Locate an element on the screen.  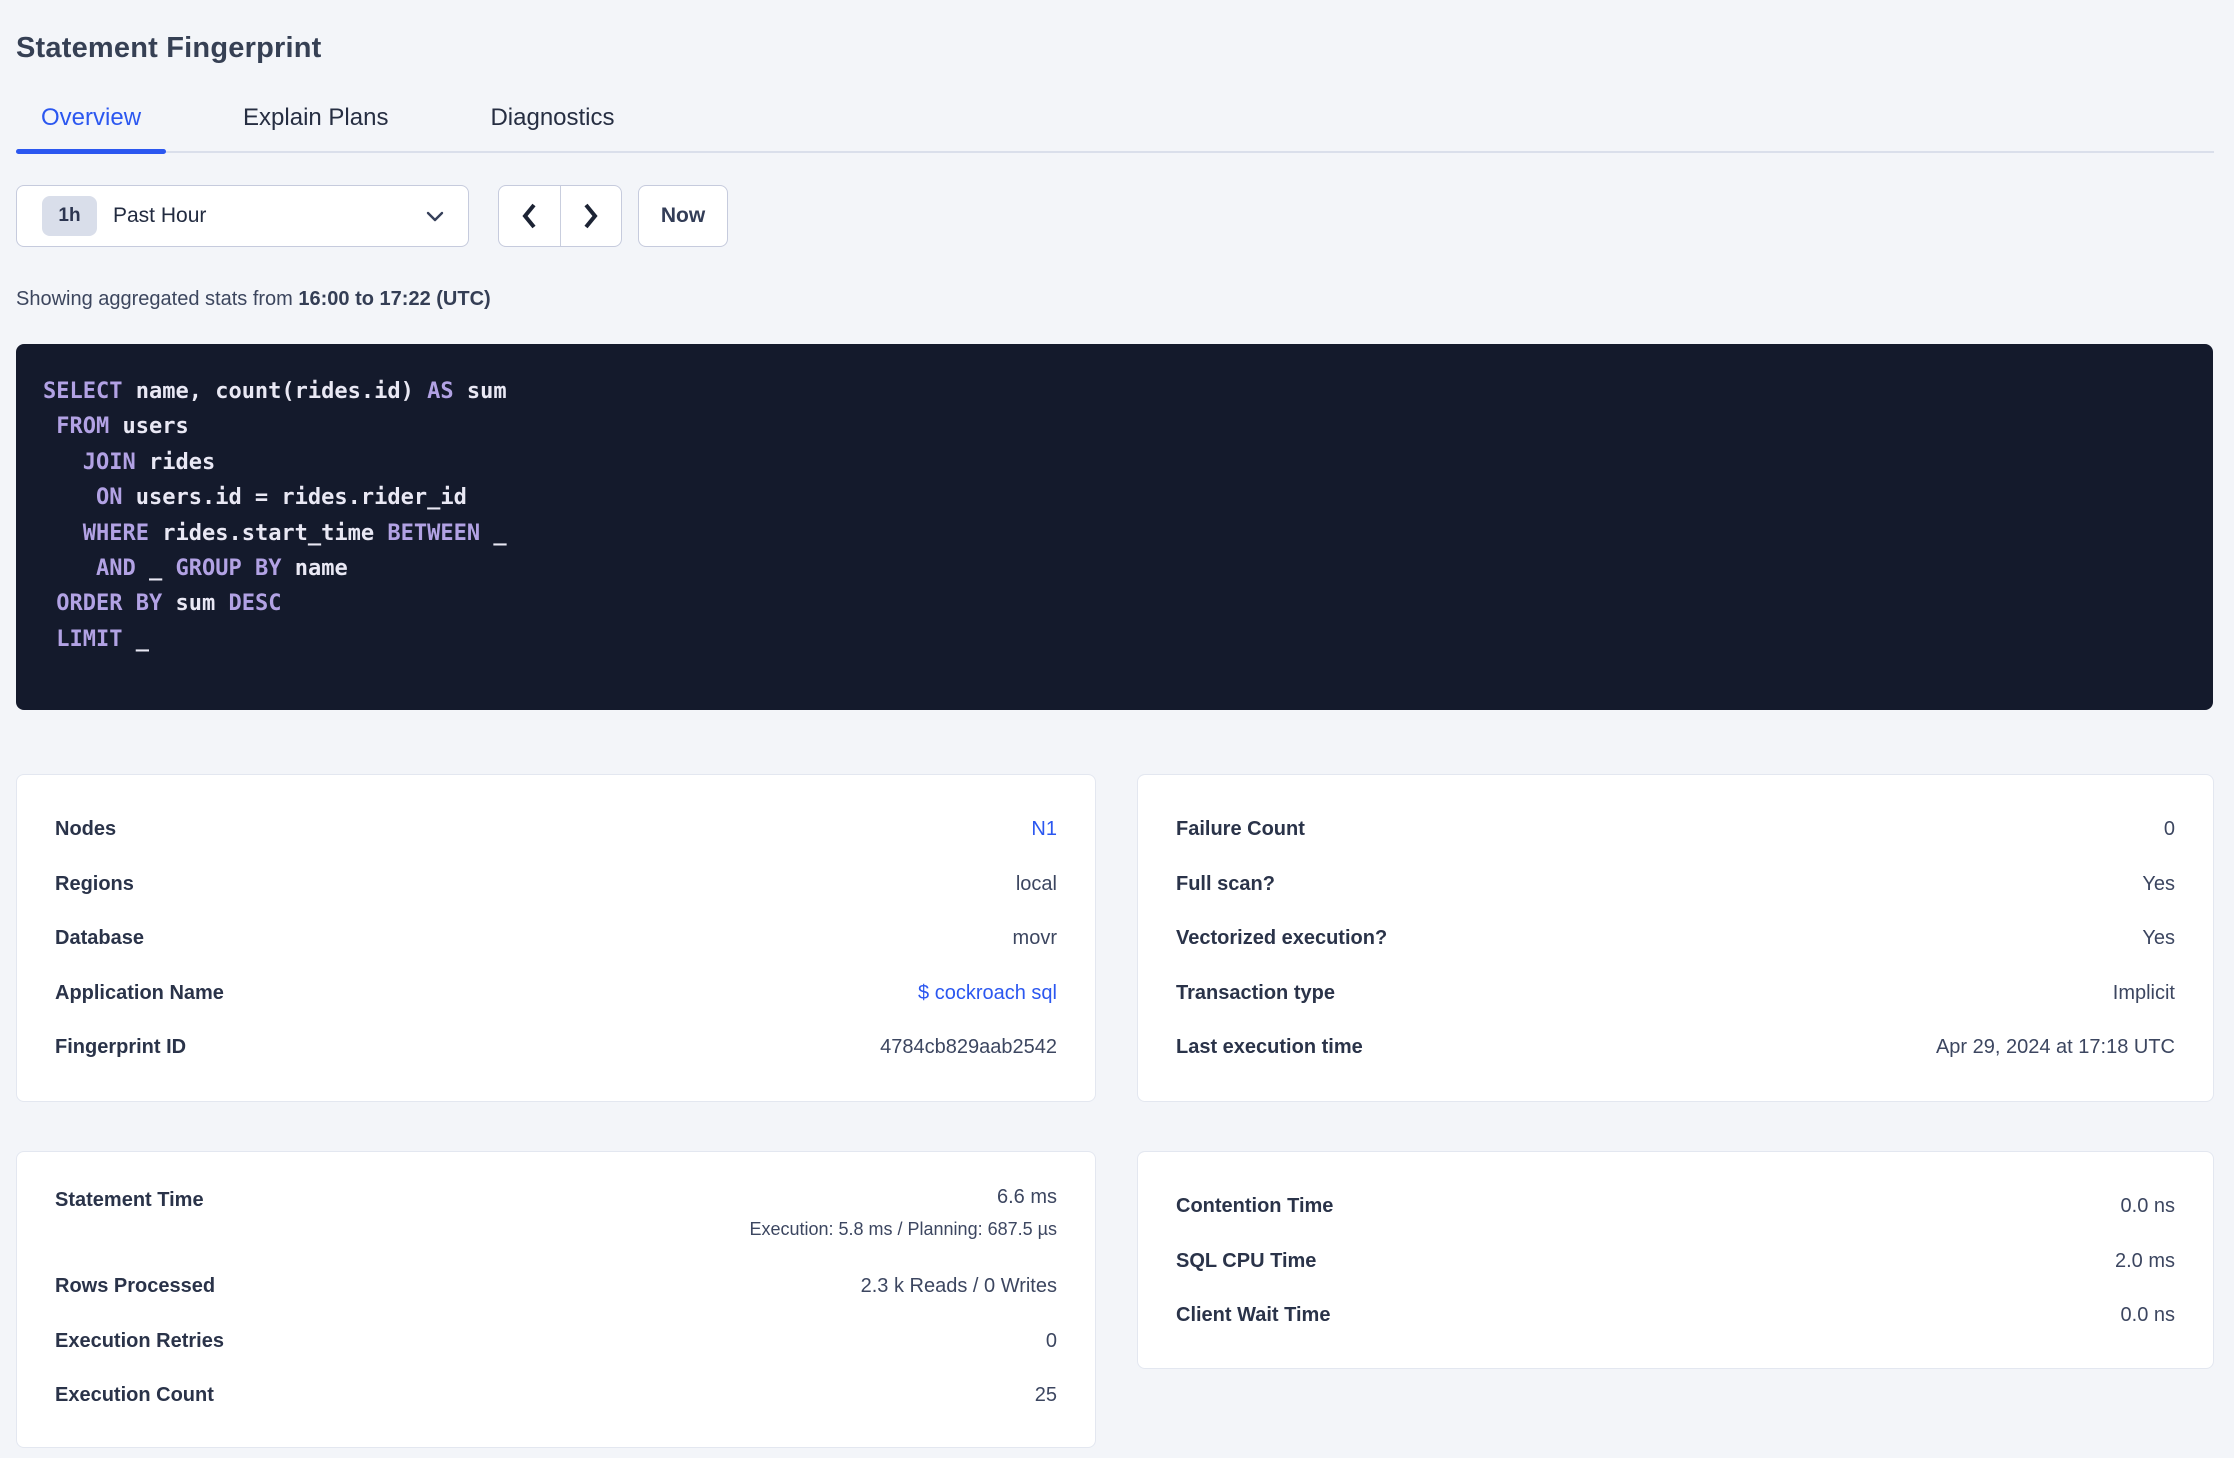
time-range-dropdown: 1h Past Hour is located at coordinates (242, 216).